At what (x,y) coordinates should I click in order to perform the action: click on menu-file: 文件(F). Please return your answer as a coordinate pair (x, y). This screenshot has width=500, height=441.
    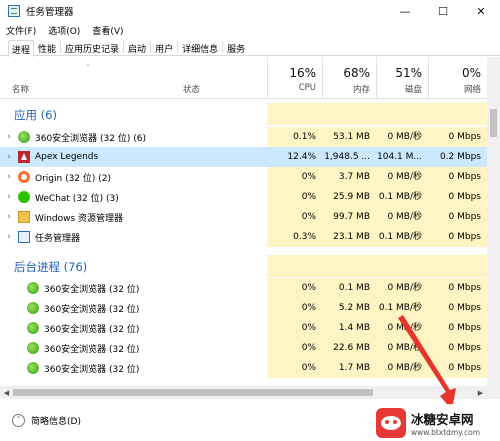
    Looking at the image, I should click on (21, 30).